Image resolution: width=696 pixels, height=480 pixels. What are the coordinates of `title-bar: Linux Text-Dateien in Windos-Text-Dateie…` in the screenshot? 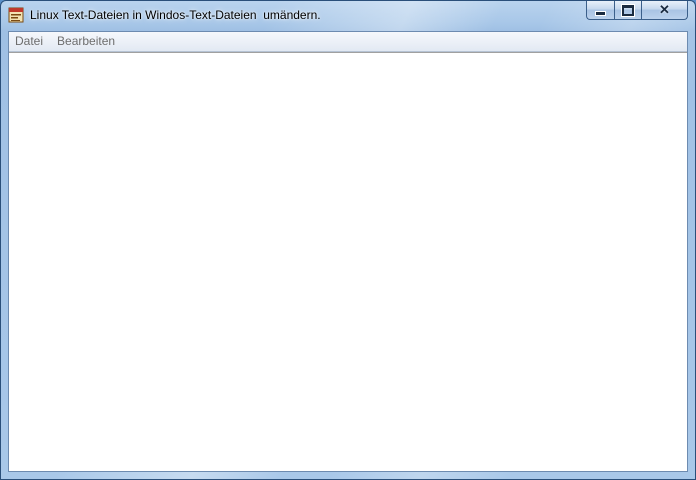 It's located at (348, 15).